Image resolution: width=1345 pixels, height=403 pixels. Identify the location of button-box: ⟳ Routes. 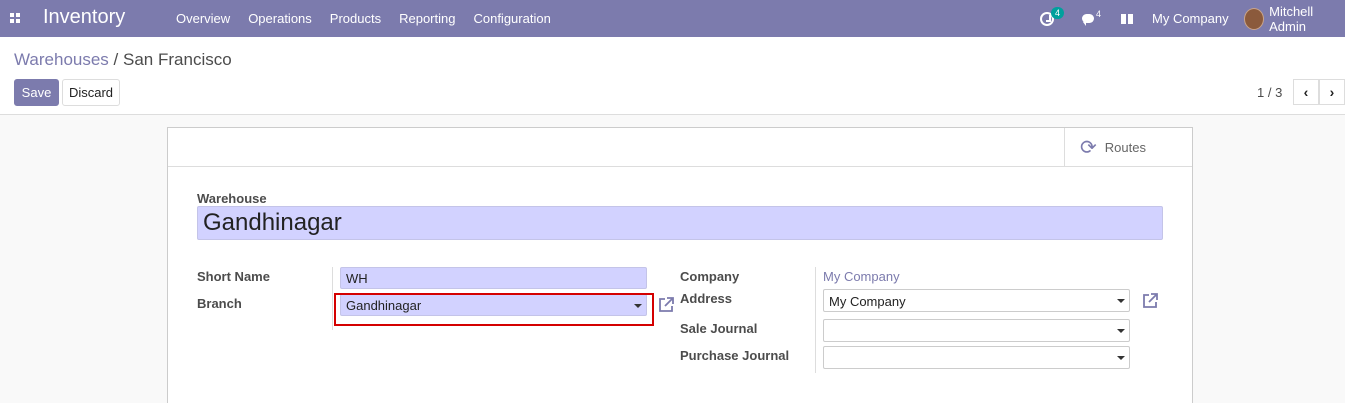
(680, 147).